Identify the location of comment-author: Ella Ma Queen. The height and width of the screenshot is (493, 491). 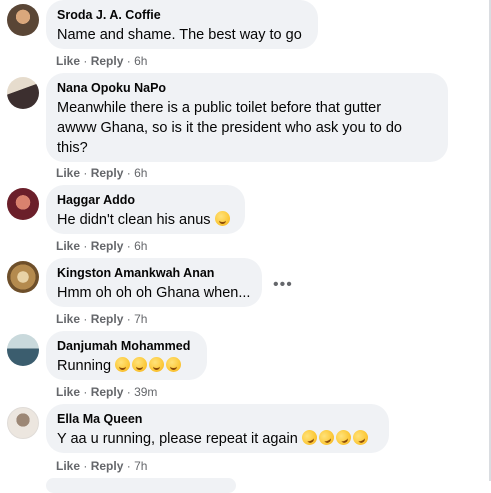
(217, 419).